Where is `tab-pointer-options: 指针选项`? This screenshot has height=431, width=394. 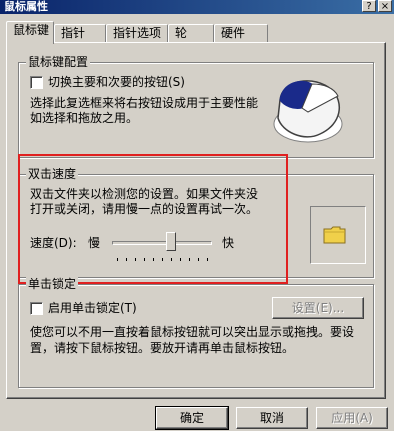
tab-pointer-options: 指针选项 is located at coordinates (137, 33).